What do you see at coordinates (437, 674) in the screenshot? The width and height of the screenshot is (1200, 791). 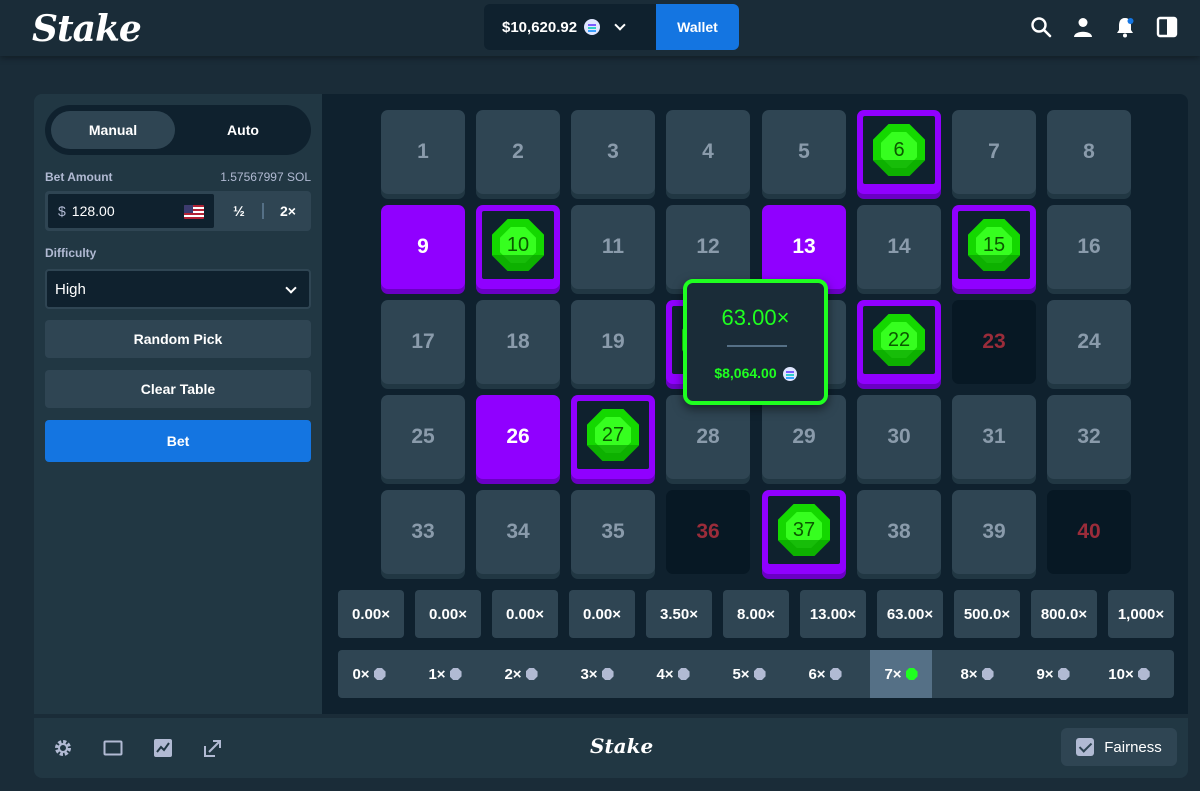 I see `hits-label: 1×` at bounding box center [437, 674].